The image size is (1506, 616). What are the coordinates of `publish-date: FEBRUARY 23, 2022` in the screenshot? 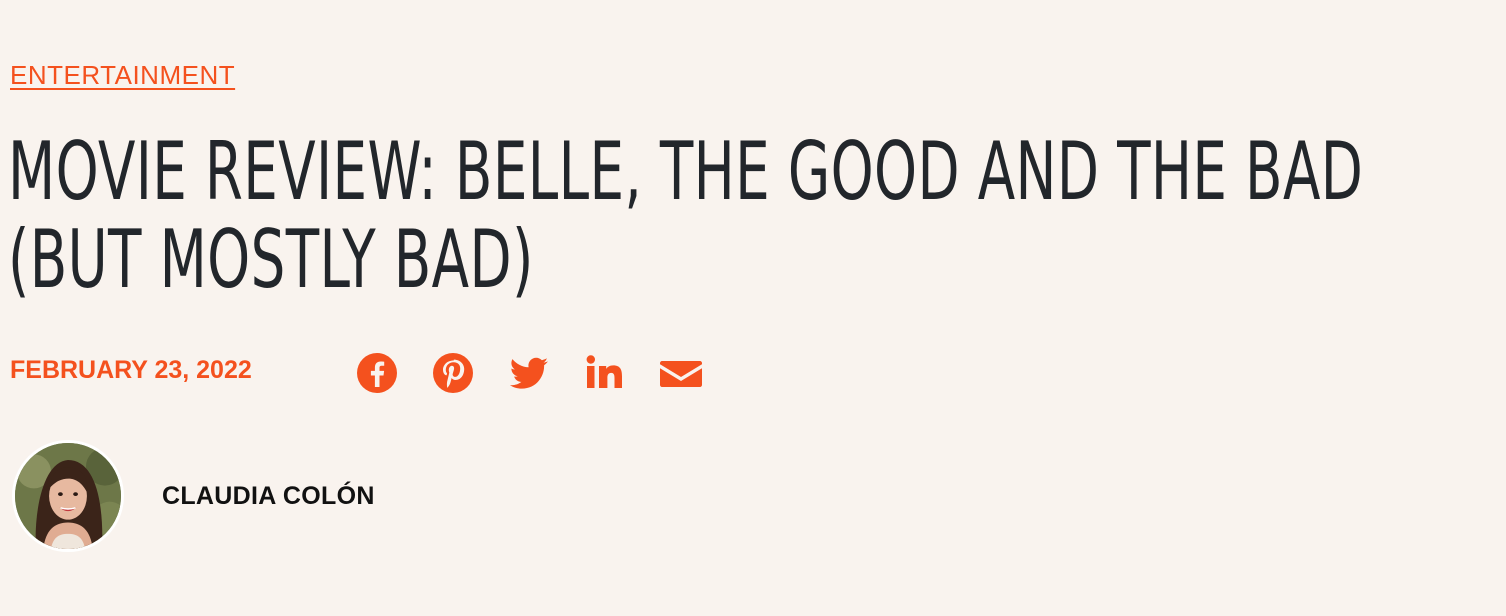 It's located at (131, 370).